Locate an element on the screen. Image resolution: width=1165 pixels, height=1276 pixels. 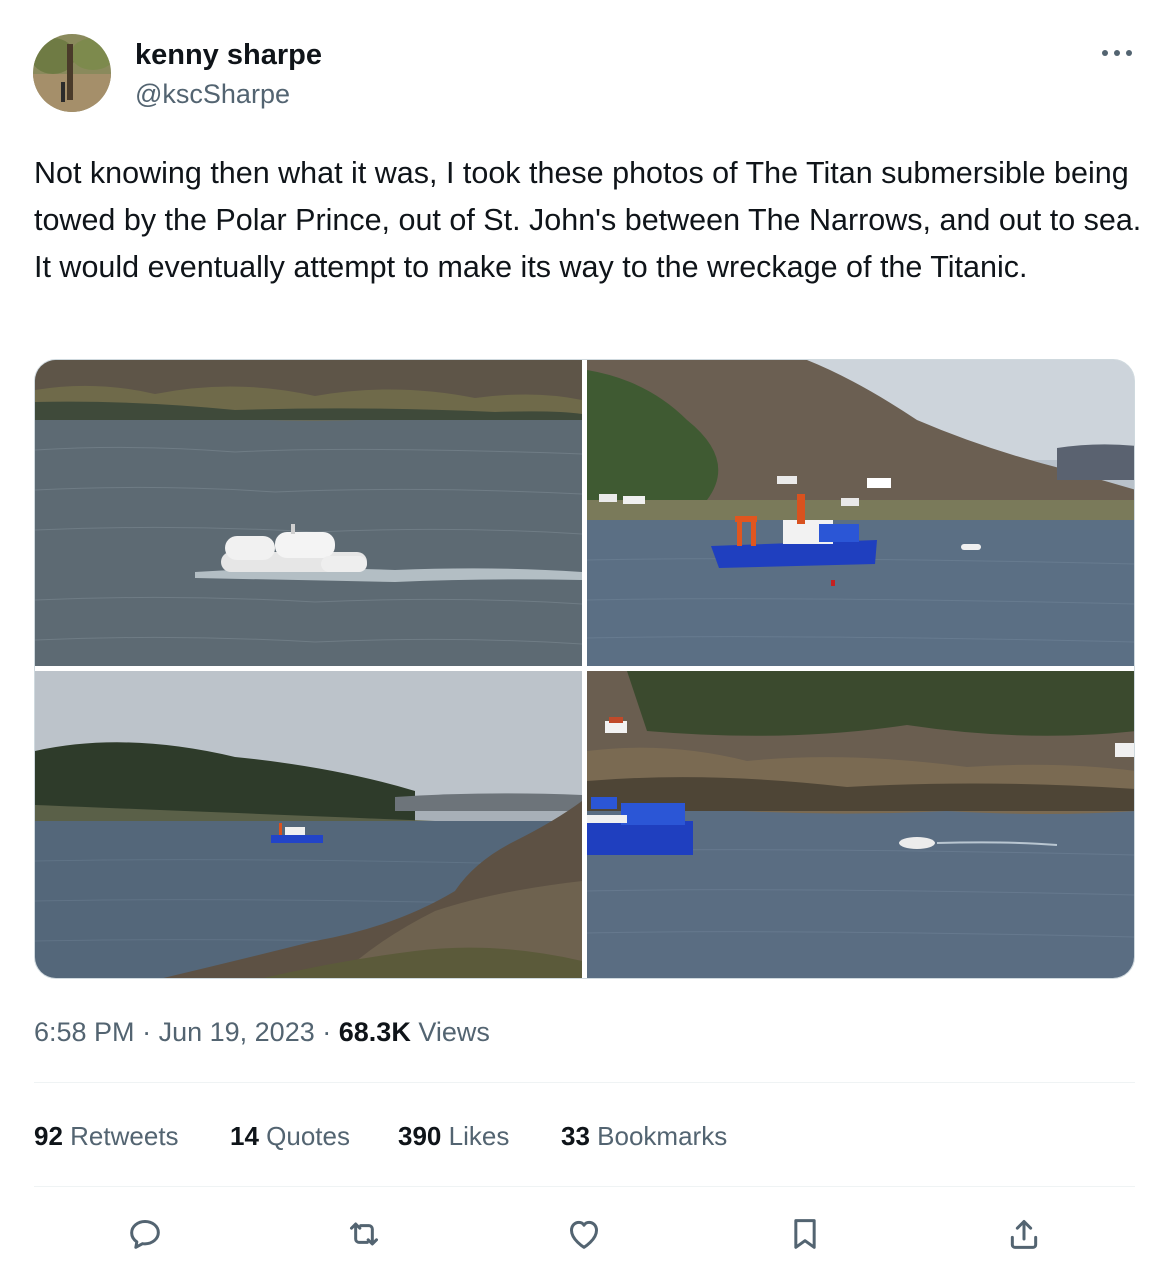
action-bar is located at coordinates (582, 1234).